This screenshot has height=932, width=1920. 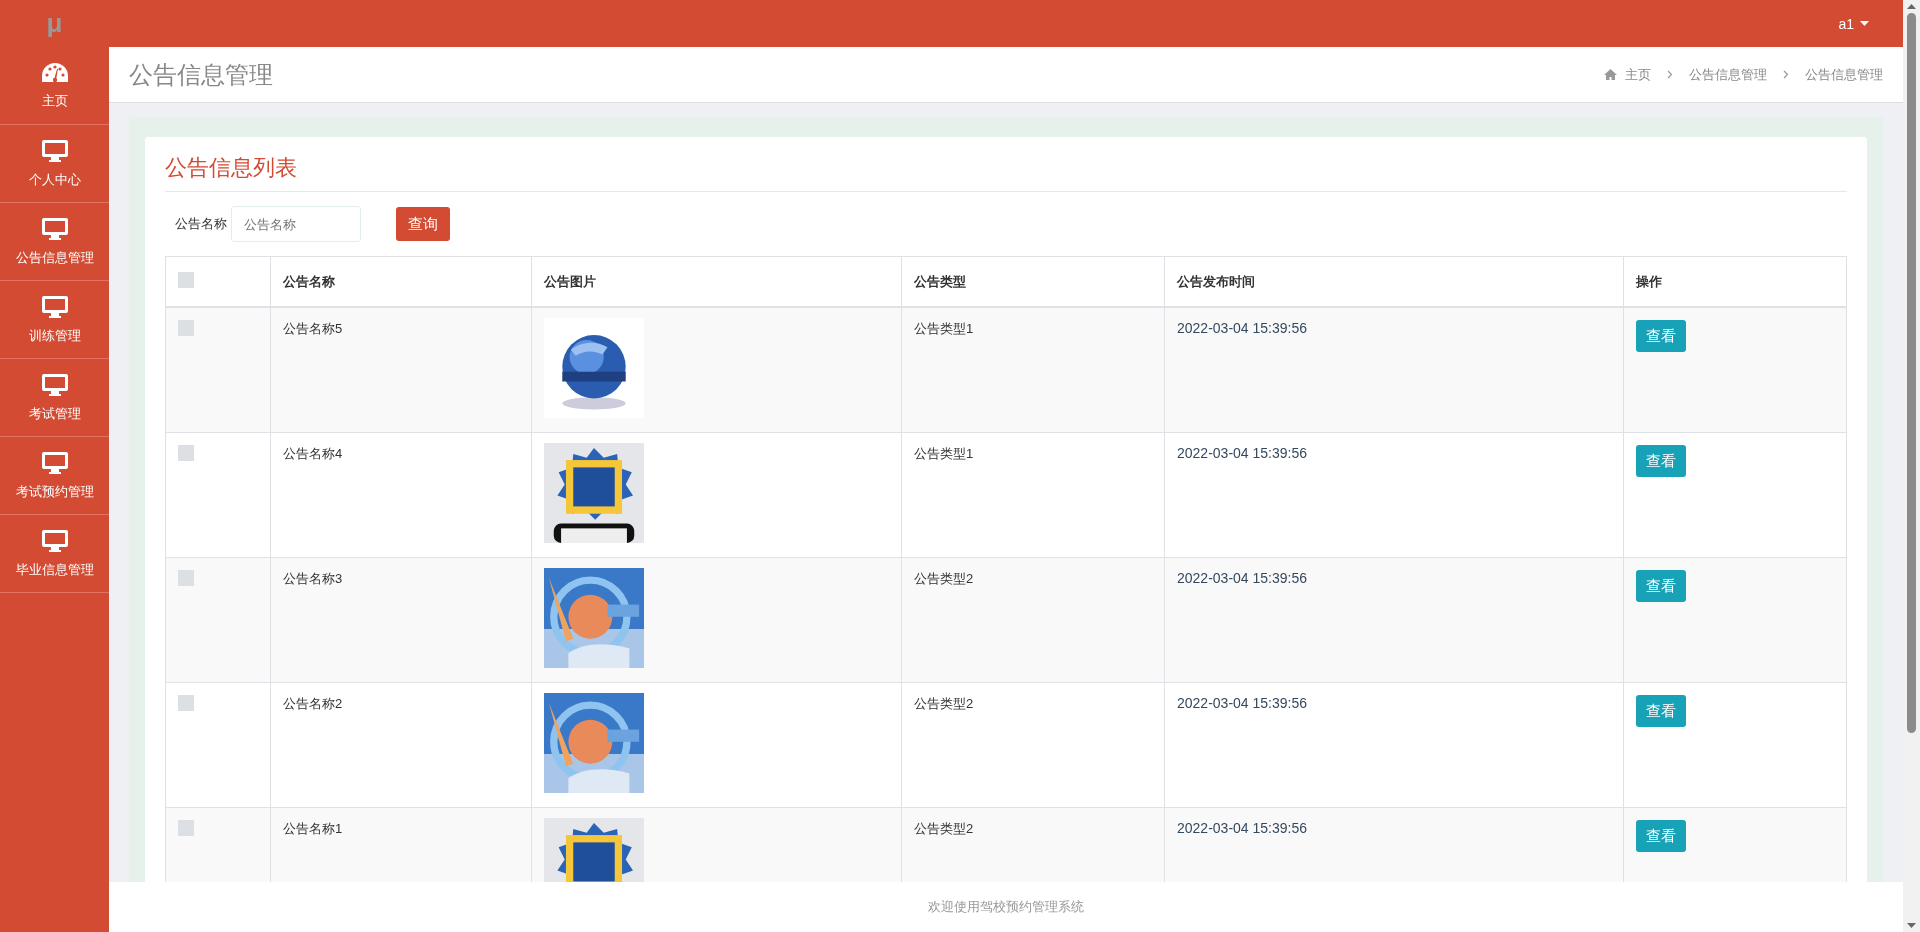 What do you see at coordinates (1610, 74) in the screenshot?
I see `home-icon` at bounding box center [1610, 74].